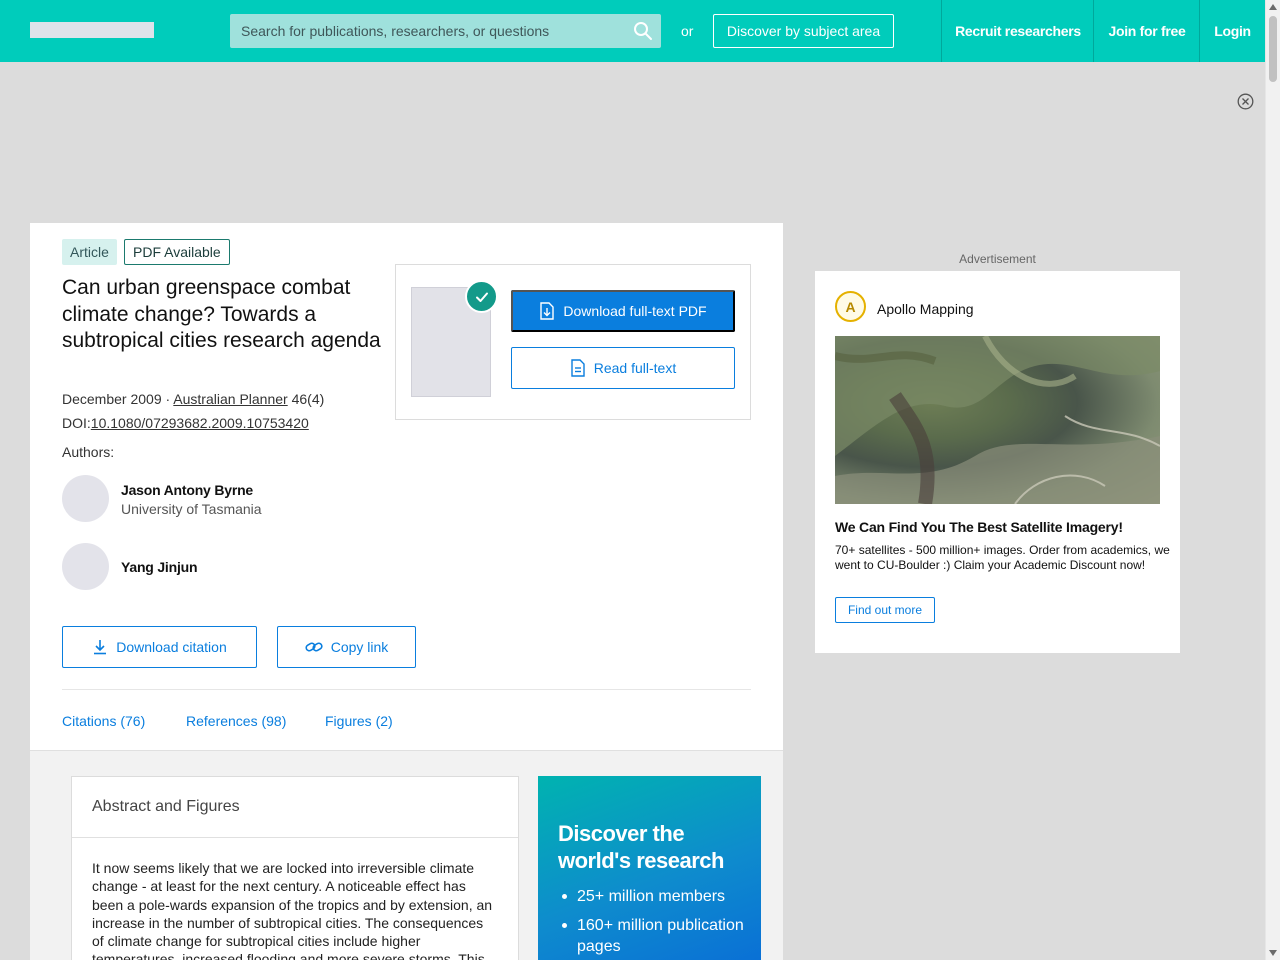 Image resolution: width=1280 pixels, height=960 pixels. What do you see at coordinates (171, 647) in the screenshot?
I see `download-citation-label: Download citation` at bounding box center [171, 647].